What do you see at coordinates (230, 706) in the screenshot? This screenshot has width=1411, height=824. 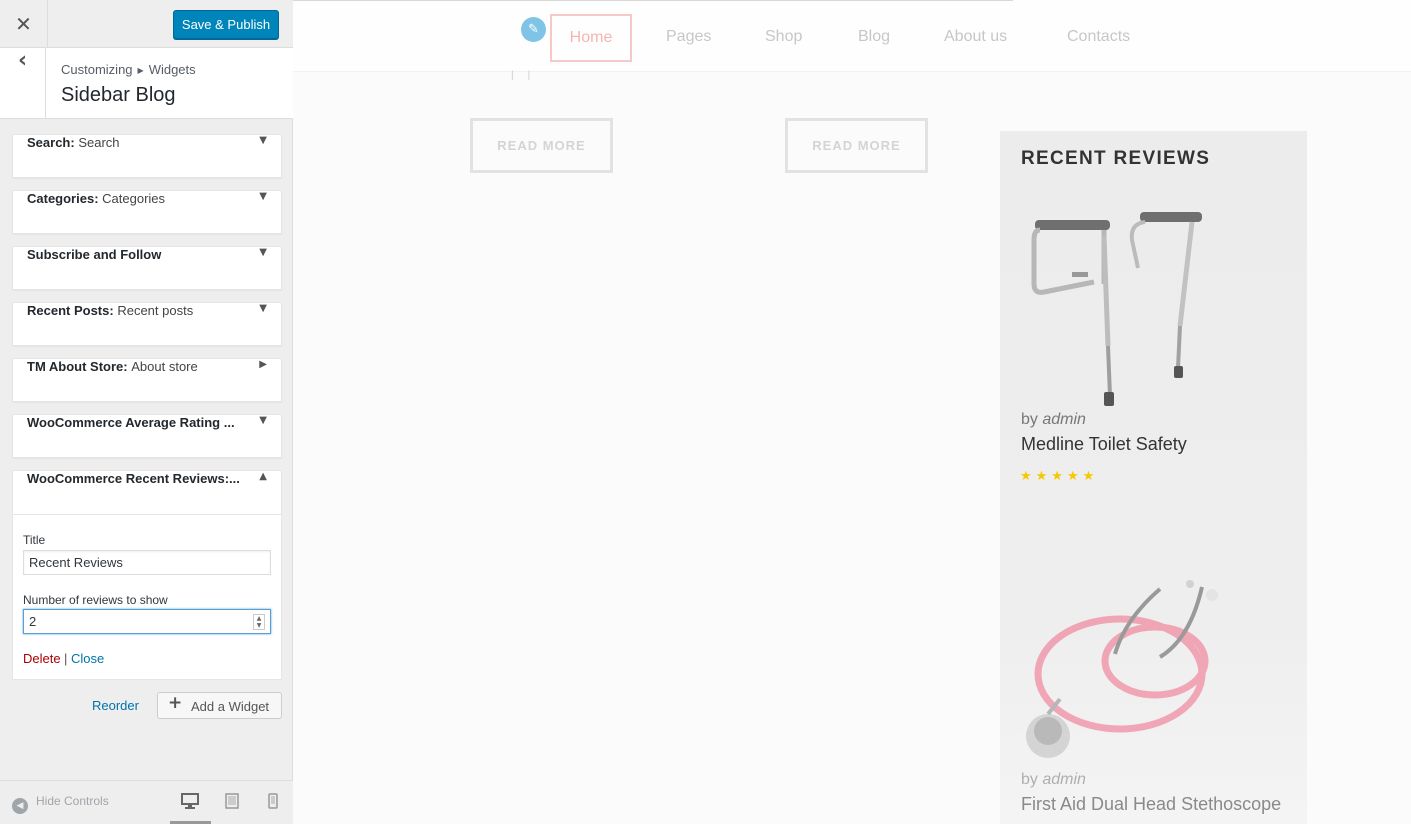 I see `add-widget-label: Add a Widget` at bounding box center [230, 706].